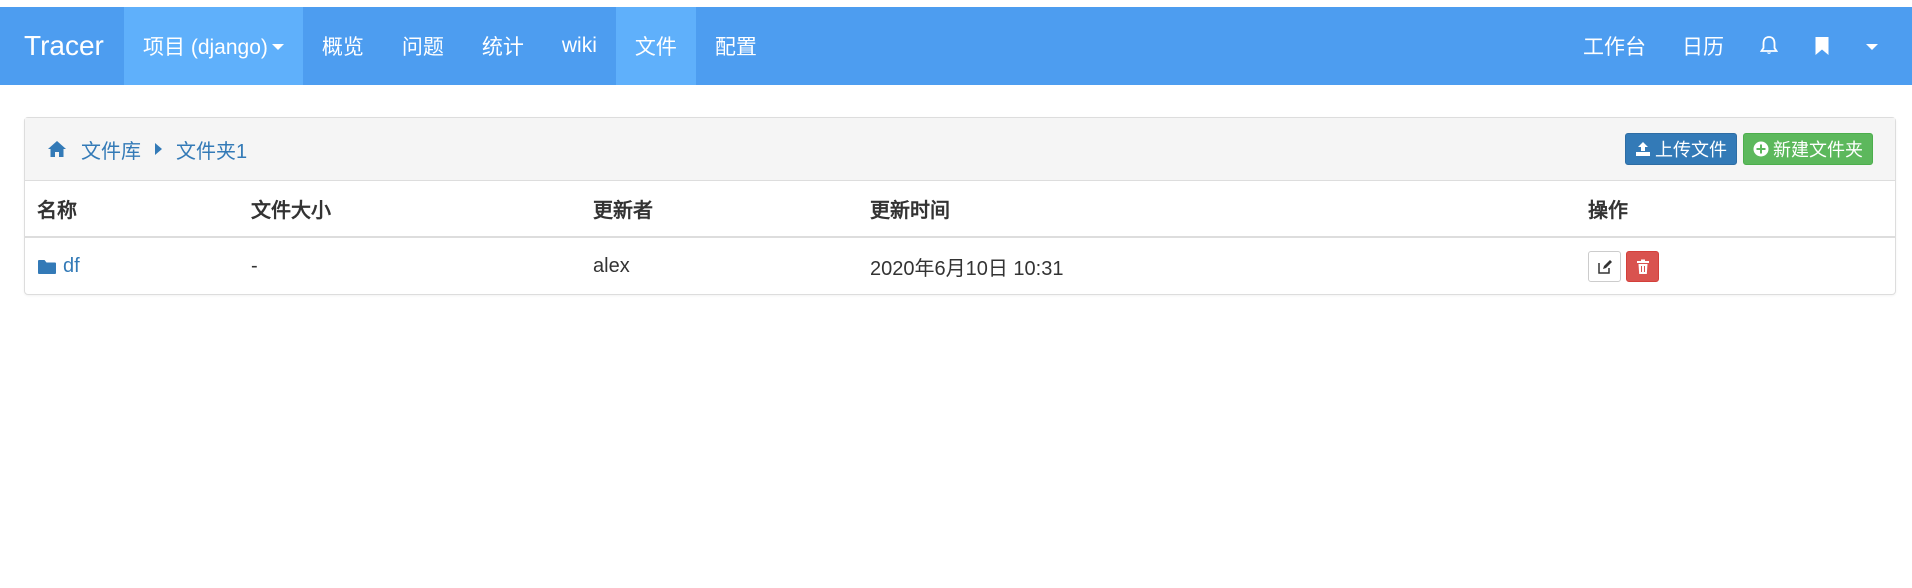 The width and height of the screenshot is (1912, 588). I want to click on delete-button, so click(1642, 266).